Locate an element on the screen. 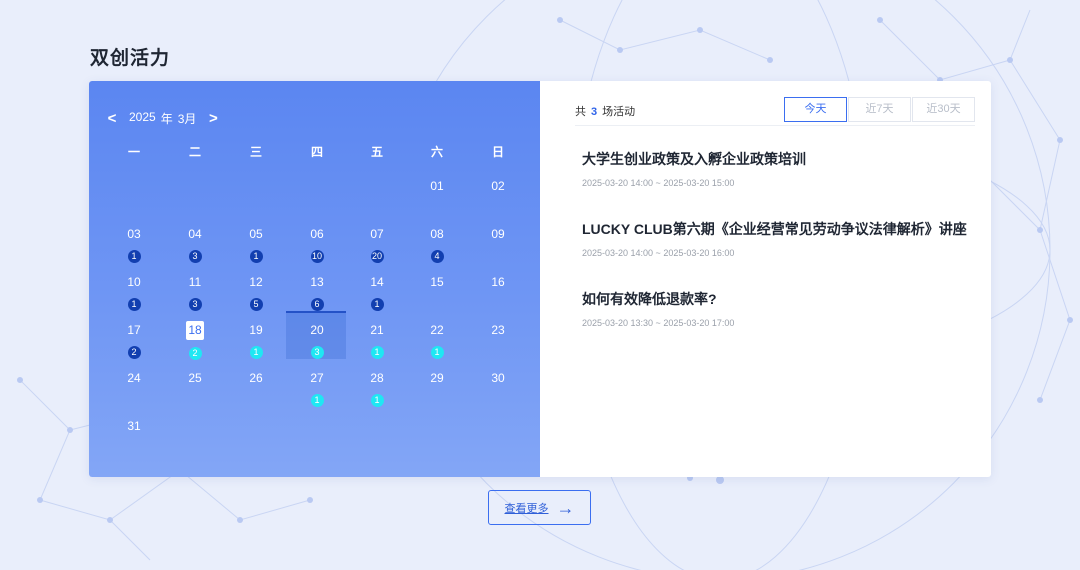 The width and height of the screenshot is (1080, 570). weekday-label: 四 is located at coordinates (316, 152).